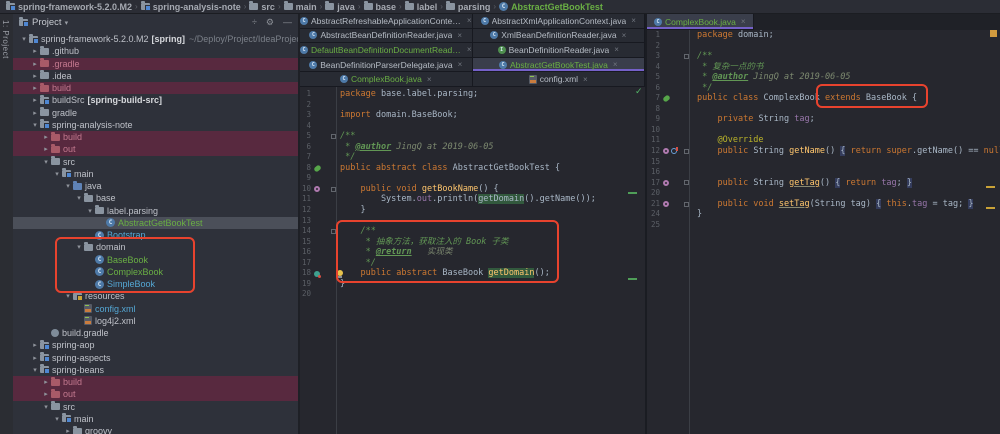 Image resolution: width=1000 pixels, height=434 pixels. I want to click on tree-item-spring-beans: ▾ spring-beans, so click(155, 370).